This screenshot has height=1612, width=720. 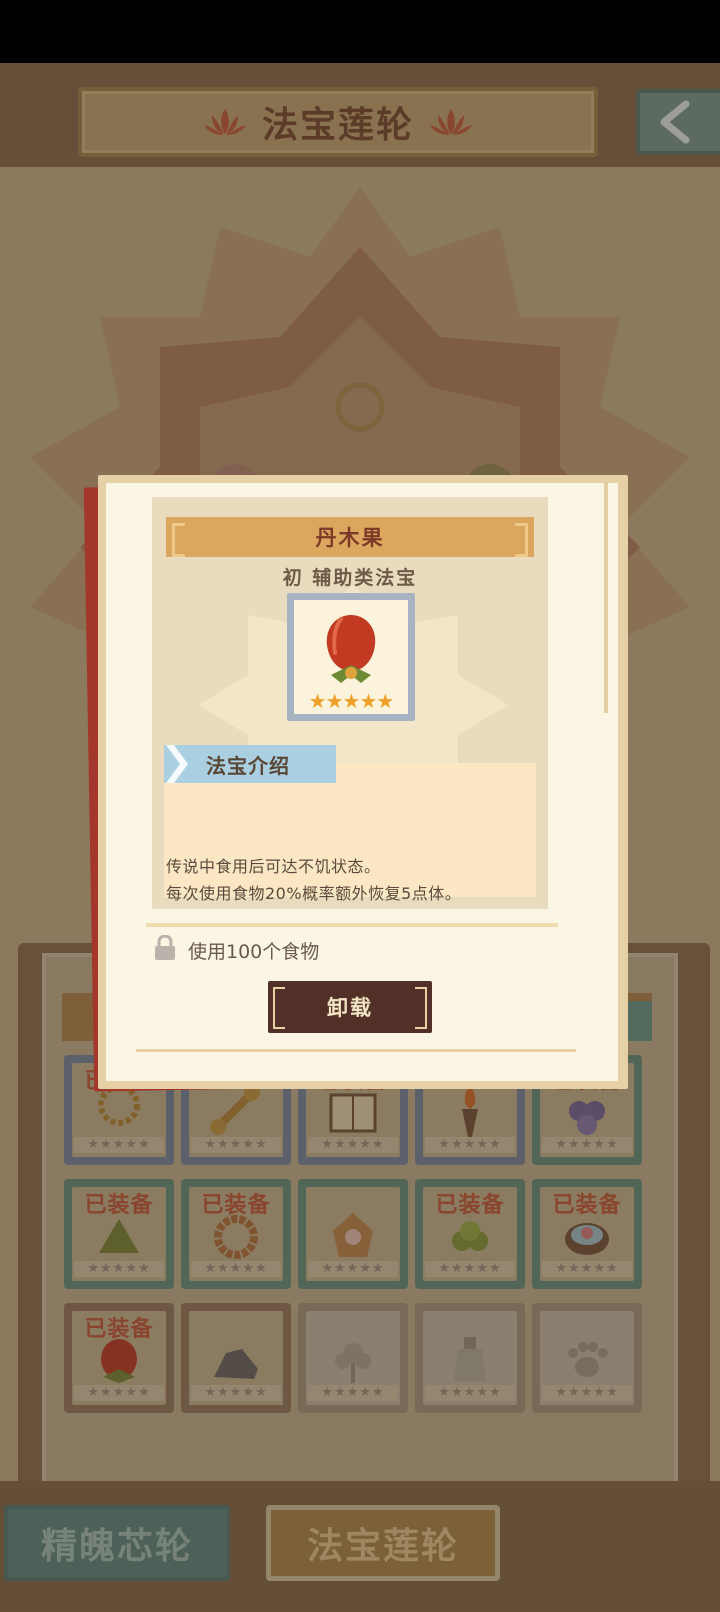 What do you see at coordinates (356, 1050) in the screenshot?
I see `dialog-bottom-line` at bounding box center [356, 1050].